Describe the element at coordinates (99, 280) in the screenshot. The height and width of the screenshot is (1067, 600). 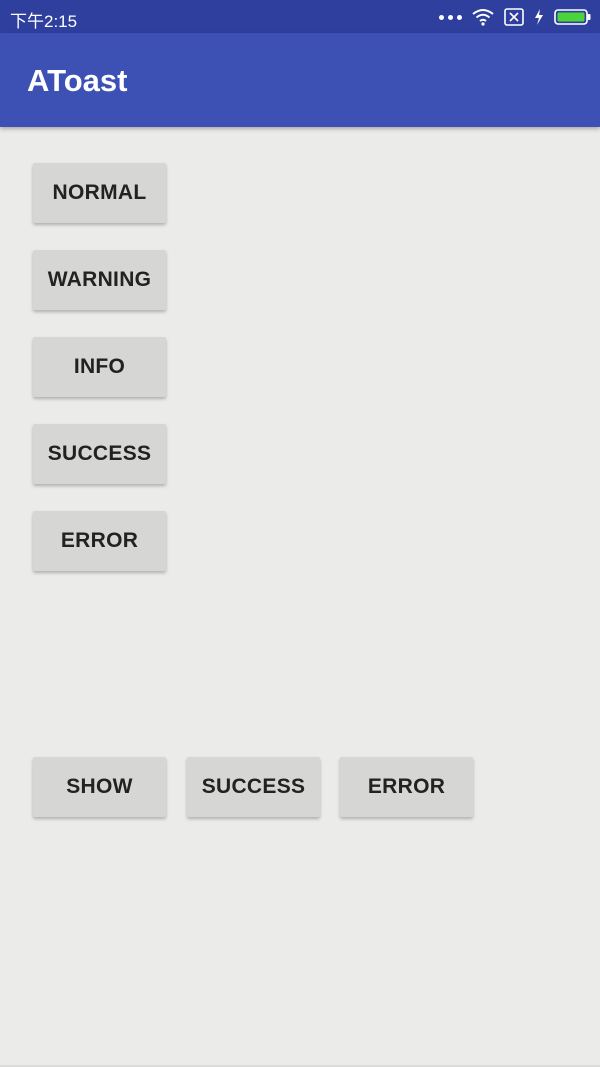
I see `warning-button: WARNING` at that location.